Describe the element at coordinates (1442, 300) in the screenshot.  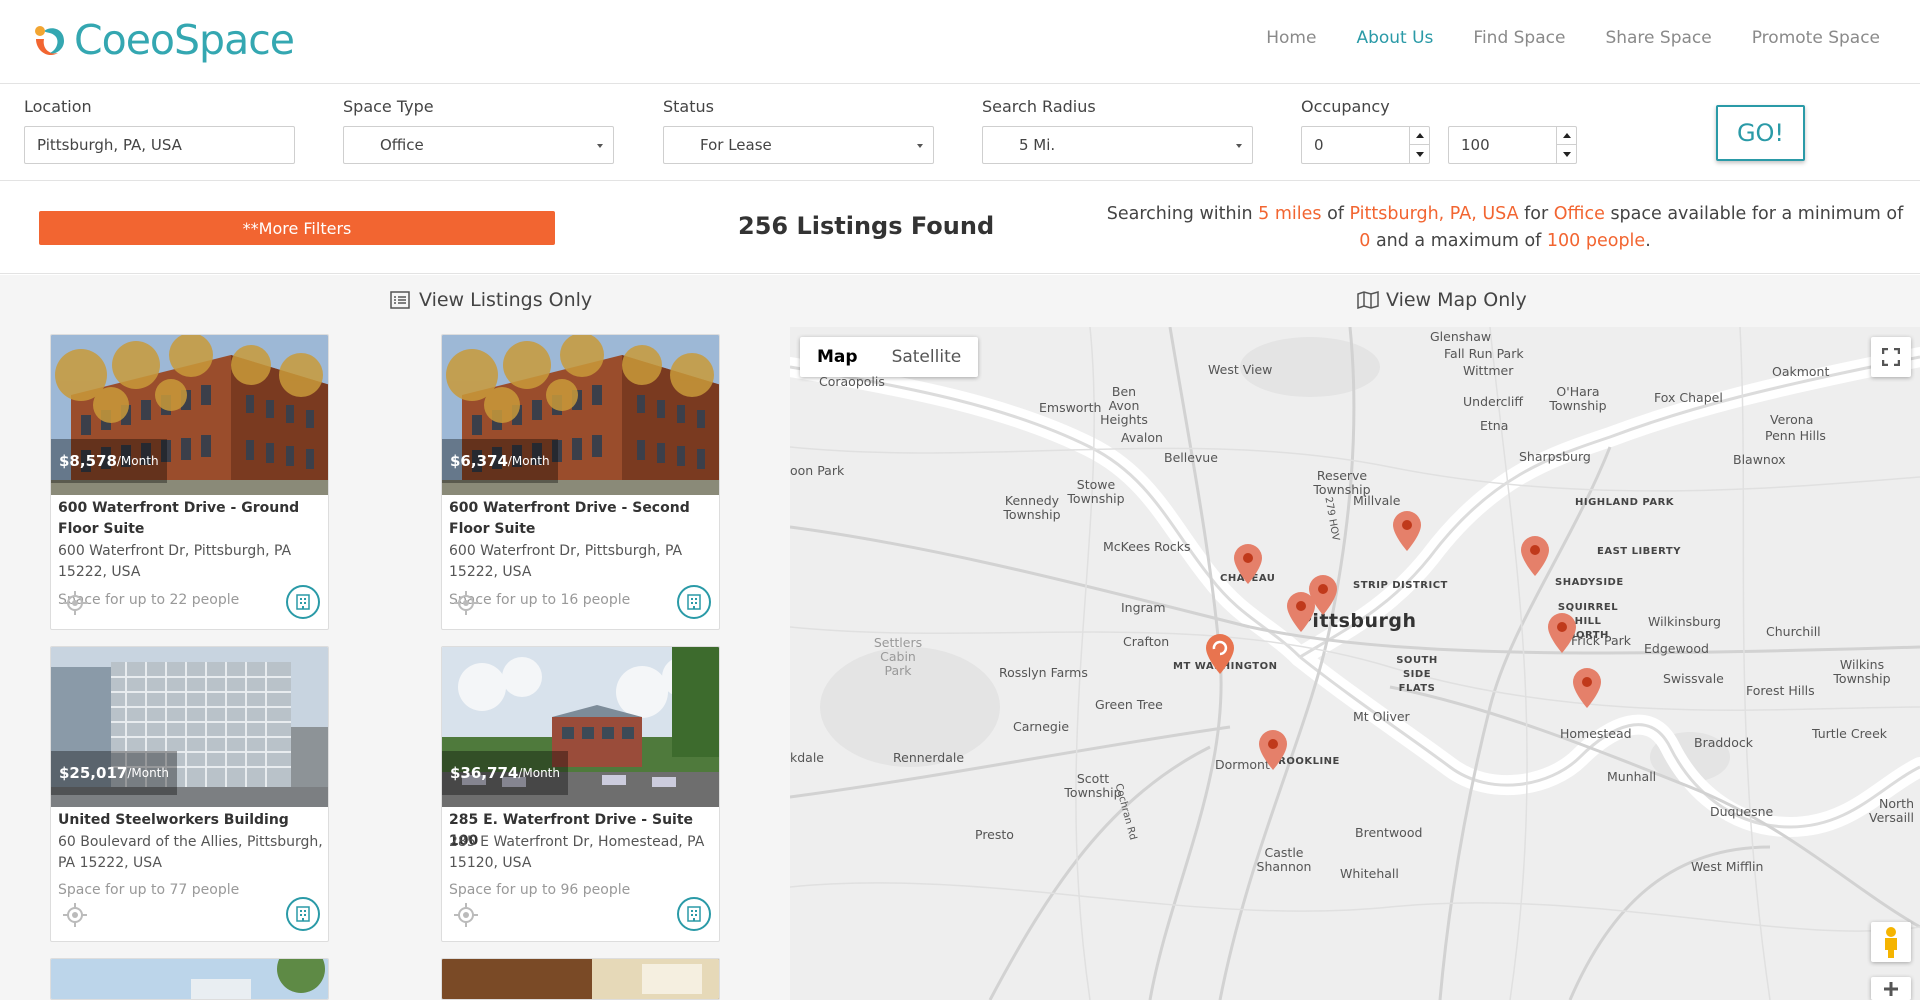
I see `view-map-only-button: View Map Only` at that location.